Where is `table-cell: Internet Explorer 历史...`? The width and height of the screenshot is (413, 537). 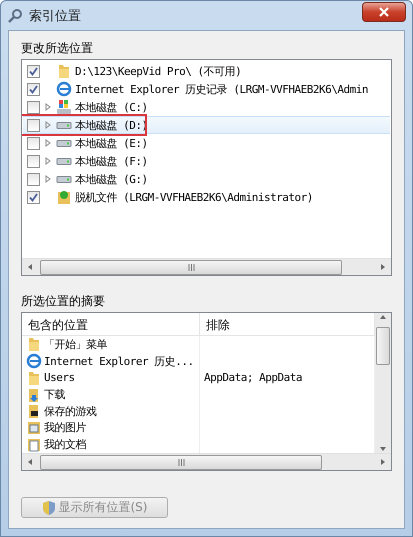
table-cell: Internet Explorer 历史... is located at coordinates (119, 361).